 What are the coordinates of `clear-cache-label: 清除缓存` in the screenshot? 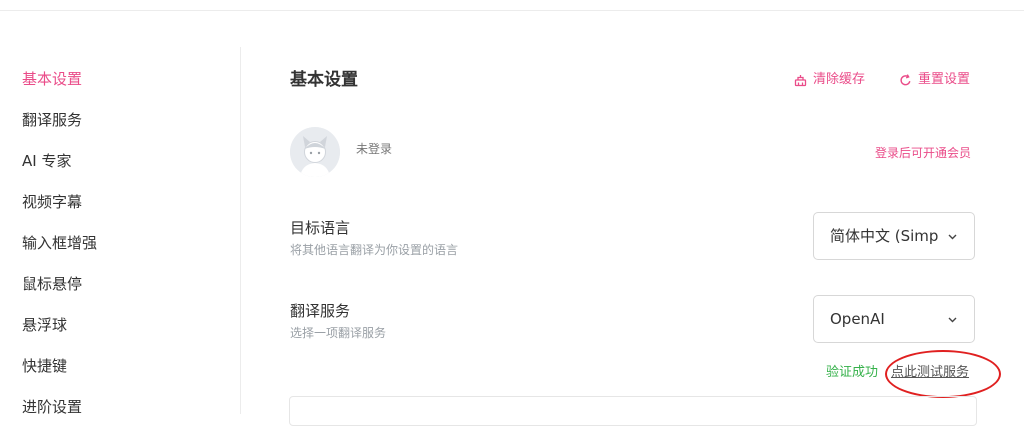 It's located at (839, 79).